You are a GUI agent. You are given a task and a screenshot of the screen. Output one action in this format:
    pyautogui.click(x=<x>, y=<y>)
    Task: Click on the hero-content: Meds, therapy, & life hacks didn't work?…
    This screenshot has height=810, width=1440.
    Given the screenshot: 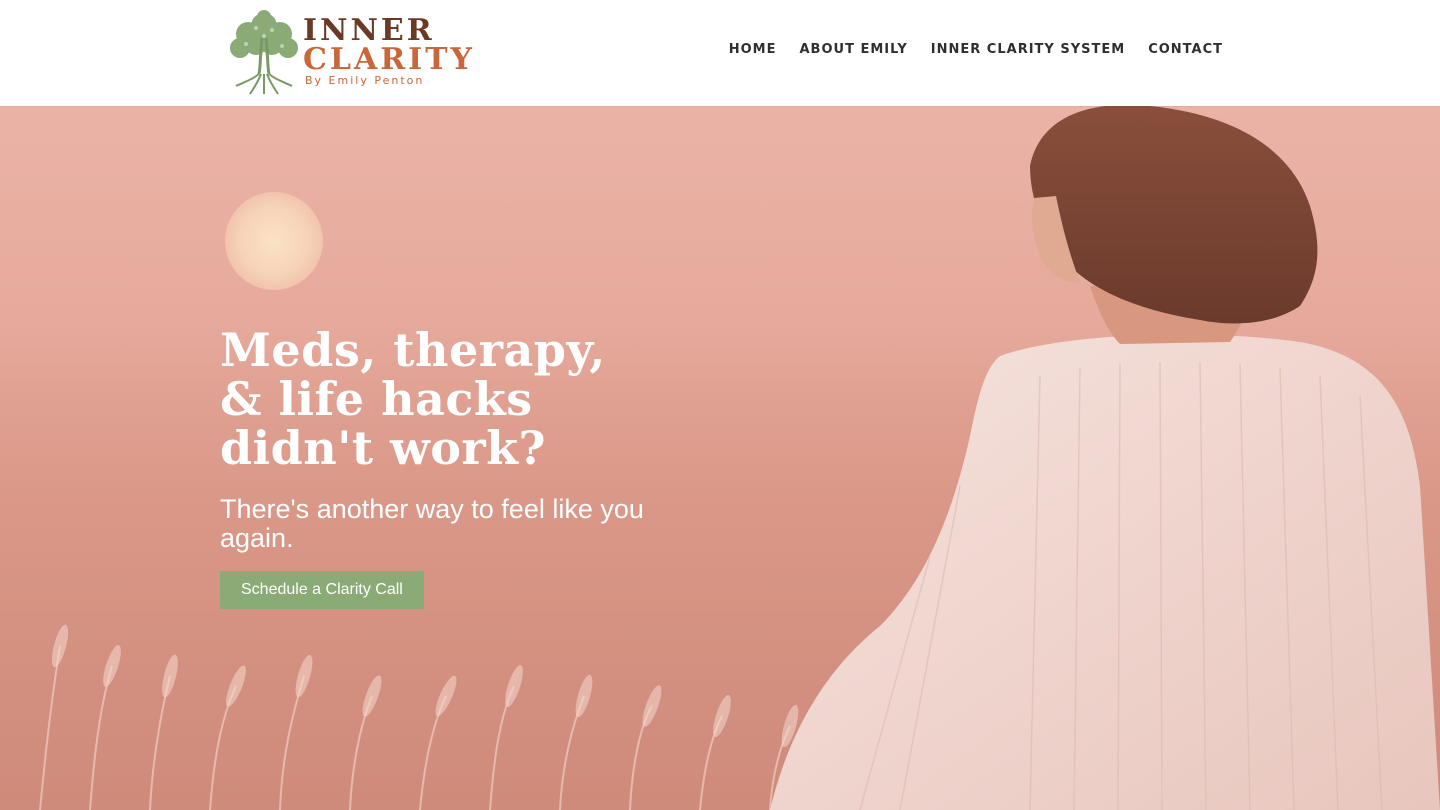 What is the action you would take?
    pyautogui.click(x=455, y=467)
    